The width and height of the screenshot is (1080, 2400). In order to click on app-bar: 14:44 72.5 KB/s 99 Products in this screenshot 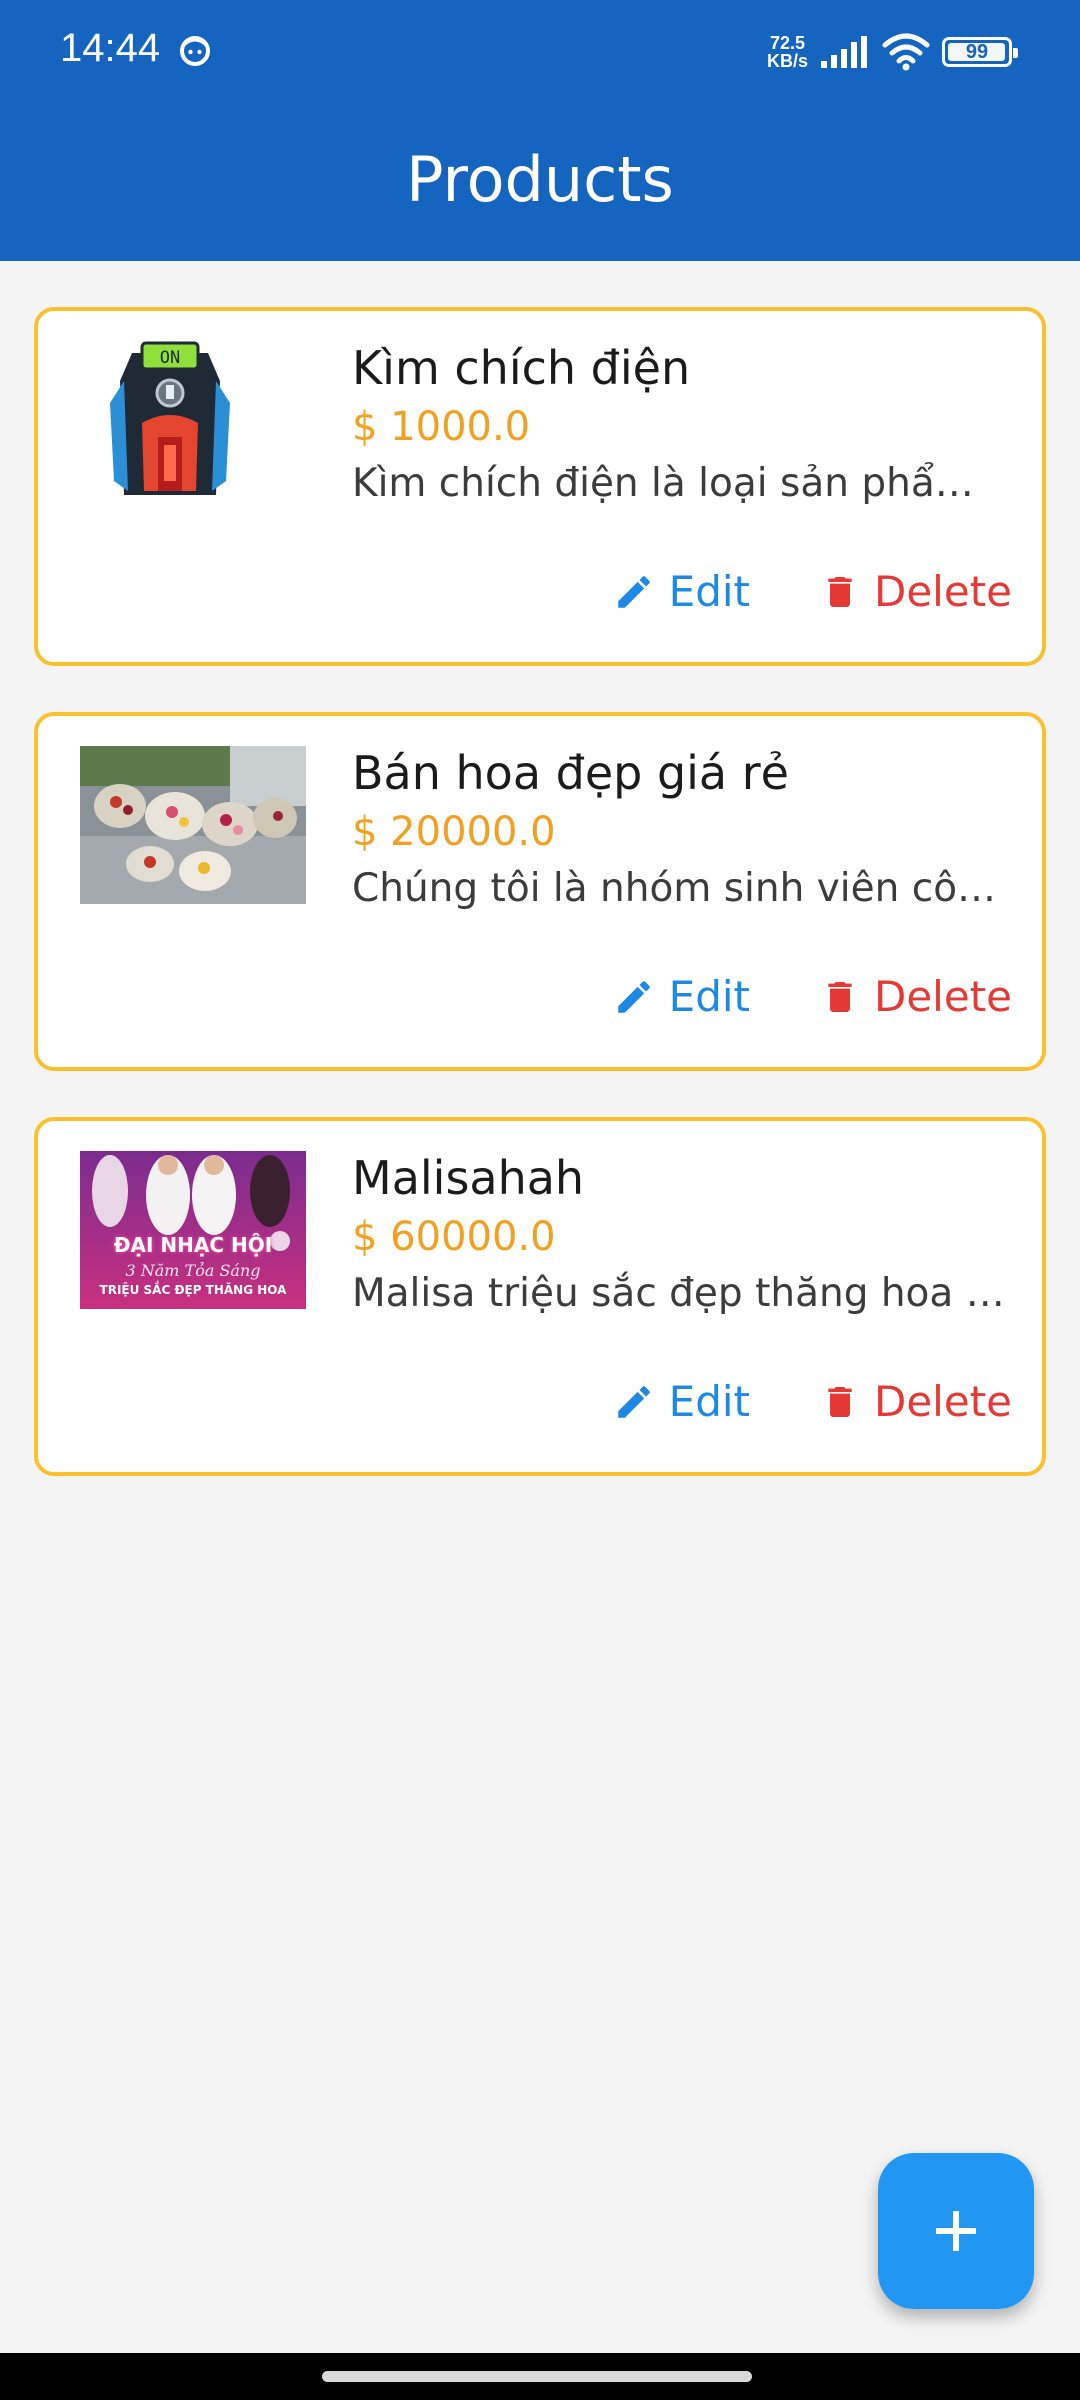, I will do `click(540, 130)`.